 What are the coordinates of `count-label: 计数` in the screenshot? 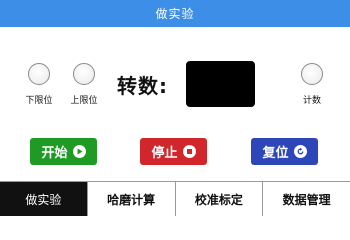 It's located at (311, 101).